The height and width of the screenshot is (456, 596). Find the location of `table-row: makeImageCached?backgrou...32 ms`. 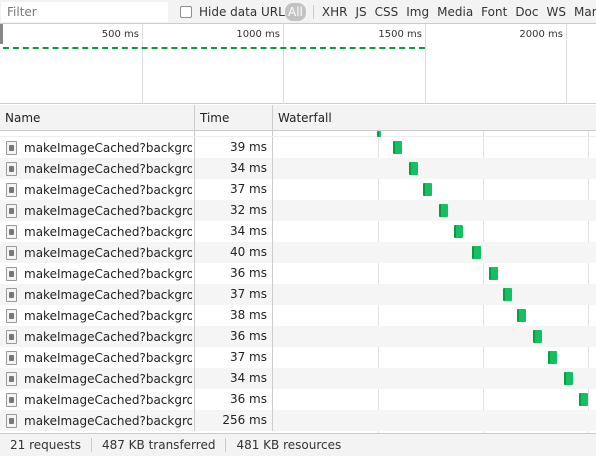

table-row: makeImageCached?backgrou...32 ms is located at coordinates (298, 210).